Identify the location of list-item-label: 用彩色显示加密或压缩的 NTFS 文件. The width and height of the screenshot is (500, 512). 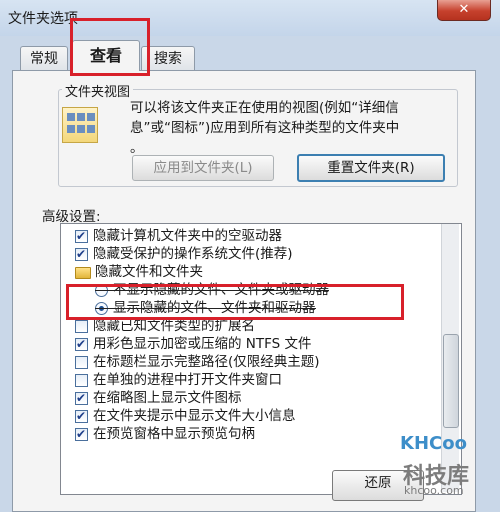
(202, 344).